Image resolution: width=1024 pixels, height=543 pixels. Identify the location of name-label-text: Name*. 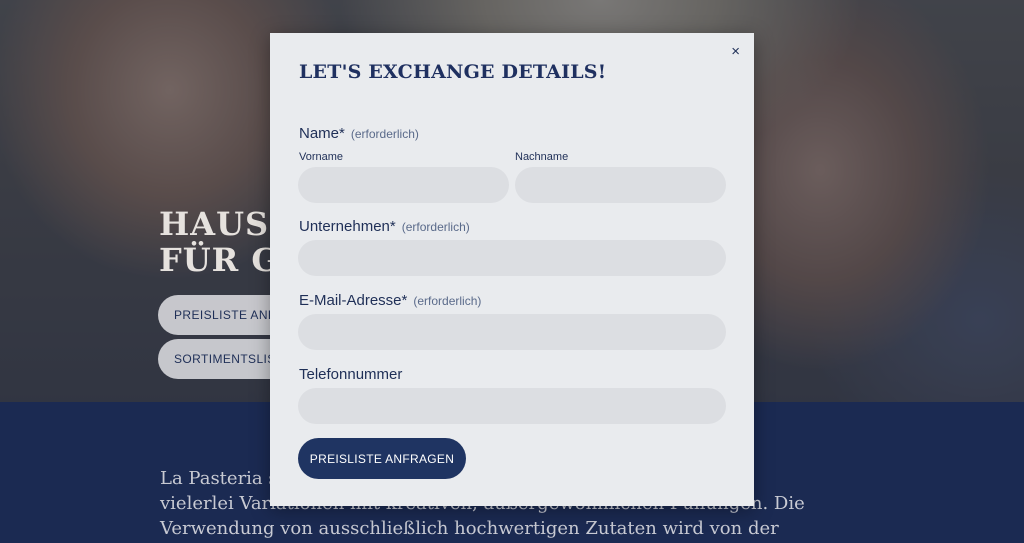
(322, 133).